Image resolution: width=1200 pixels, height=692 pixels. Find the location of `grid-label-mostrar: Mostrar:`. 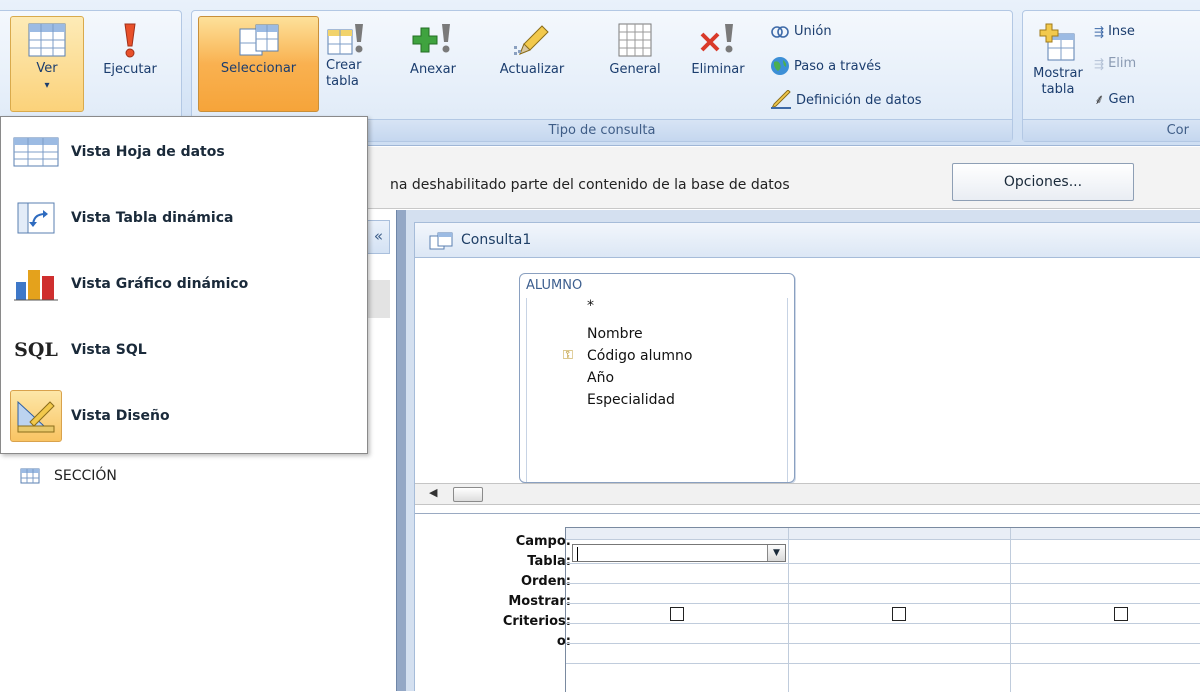

grid-label-mostrar: Mostrar: is located at coordinates (539, 601).